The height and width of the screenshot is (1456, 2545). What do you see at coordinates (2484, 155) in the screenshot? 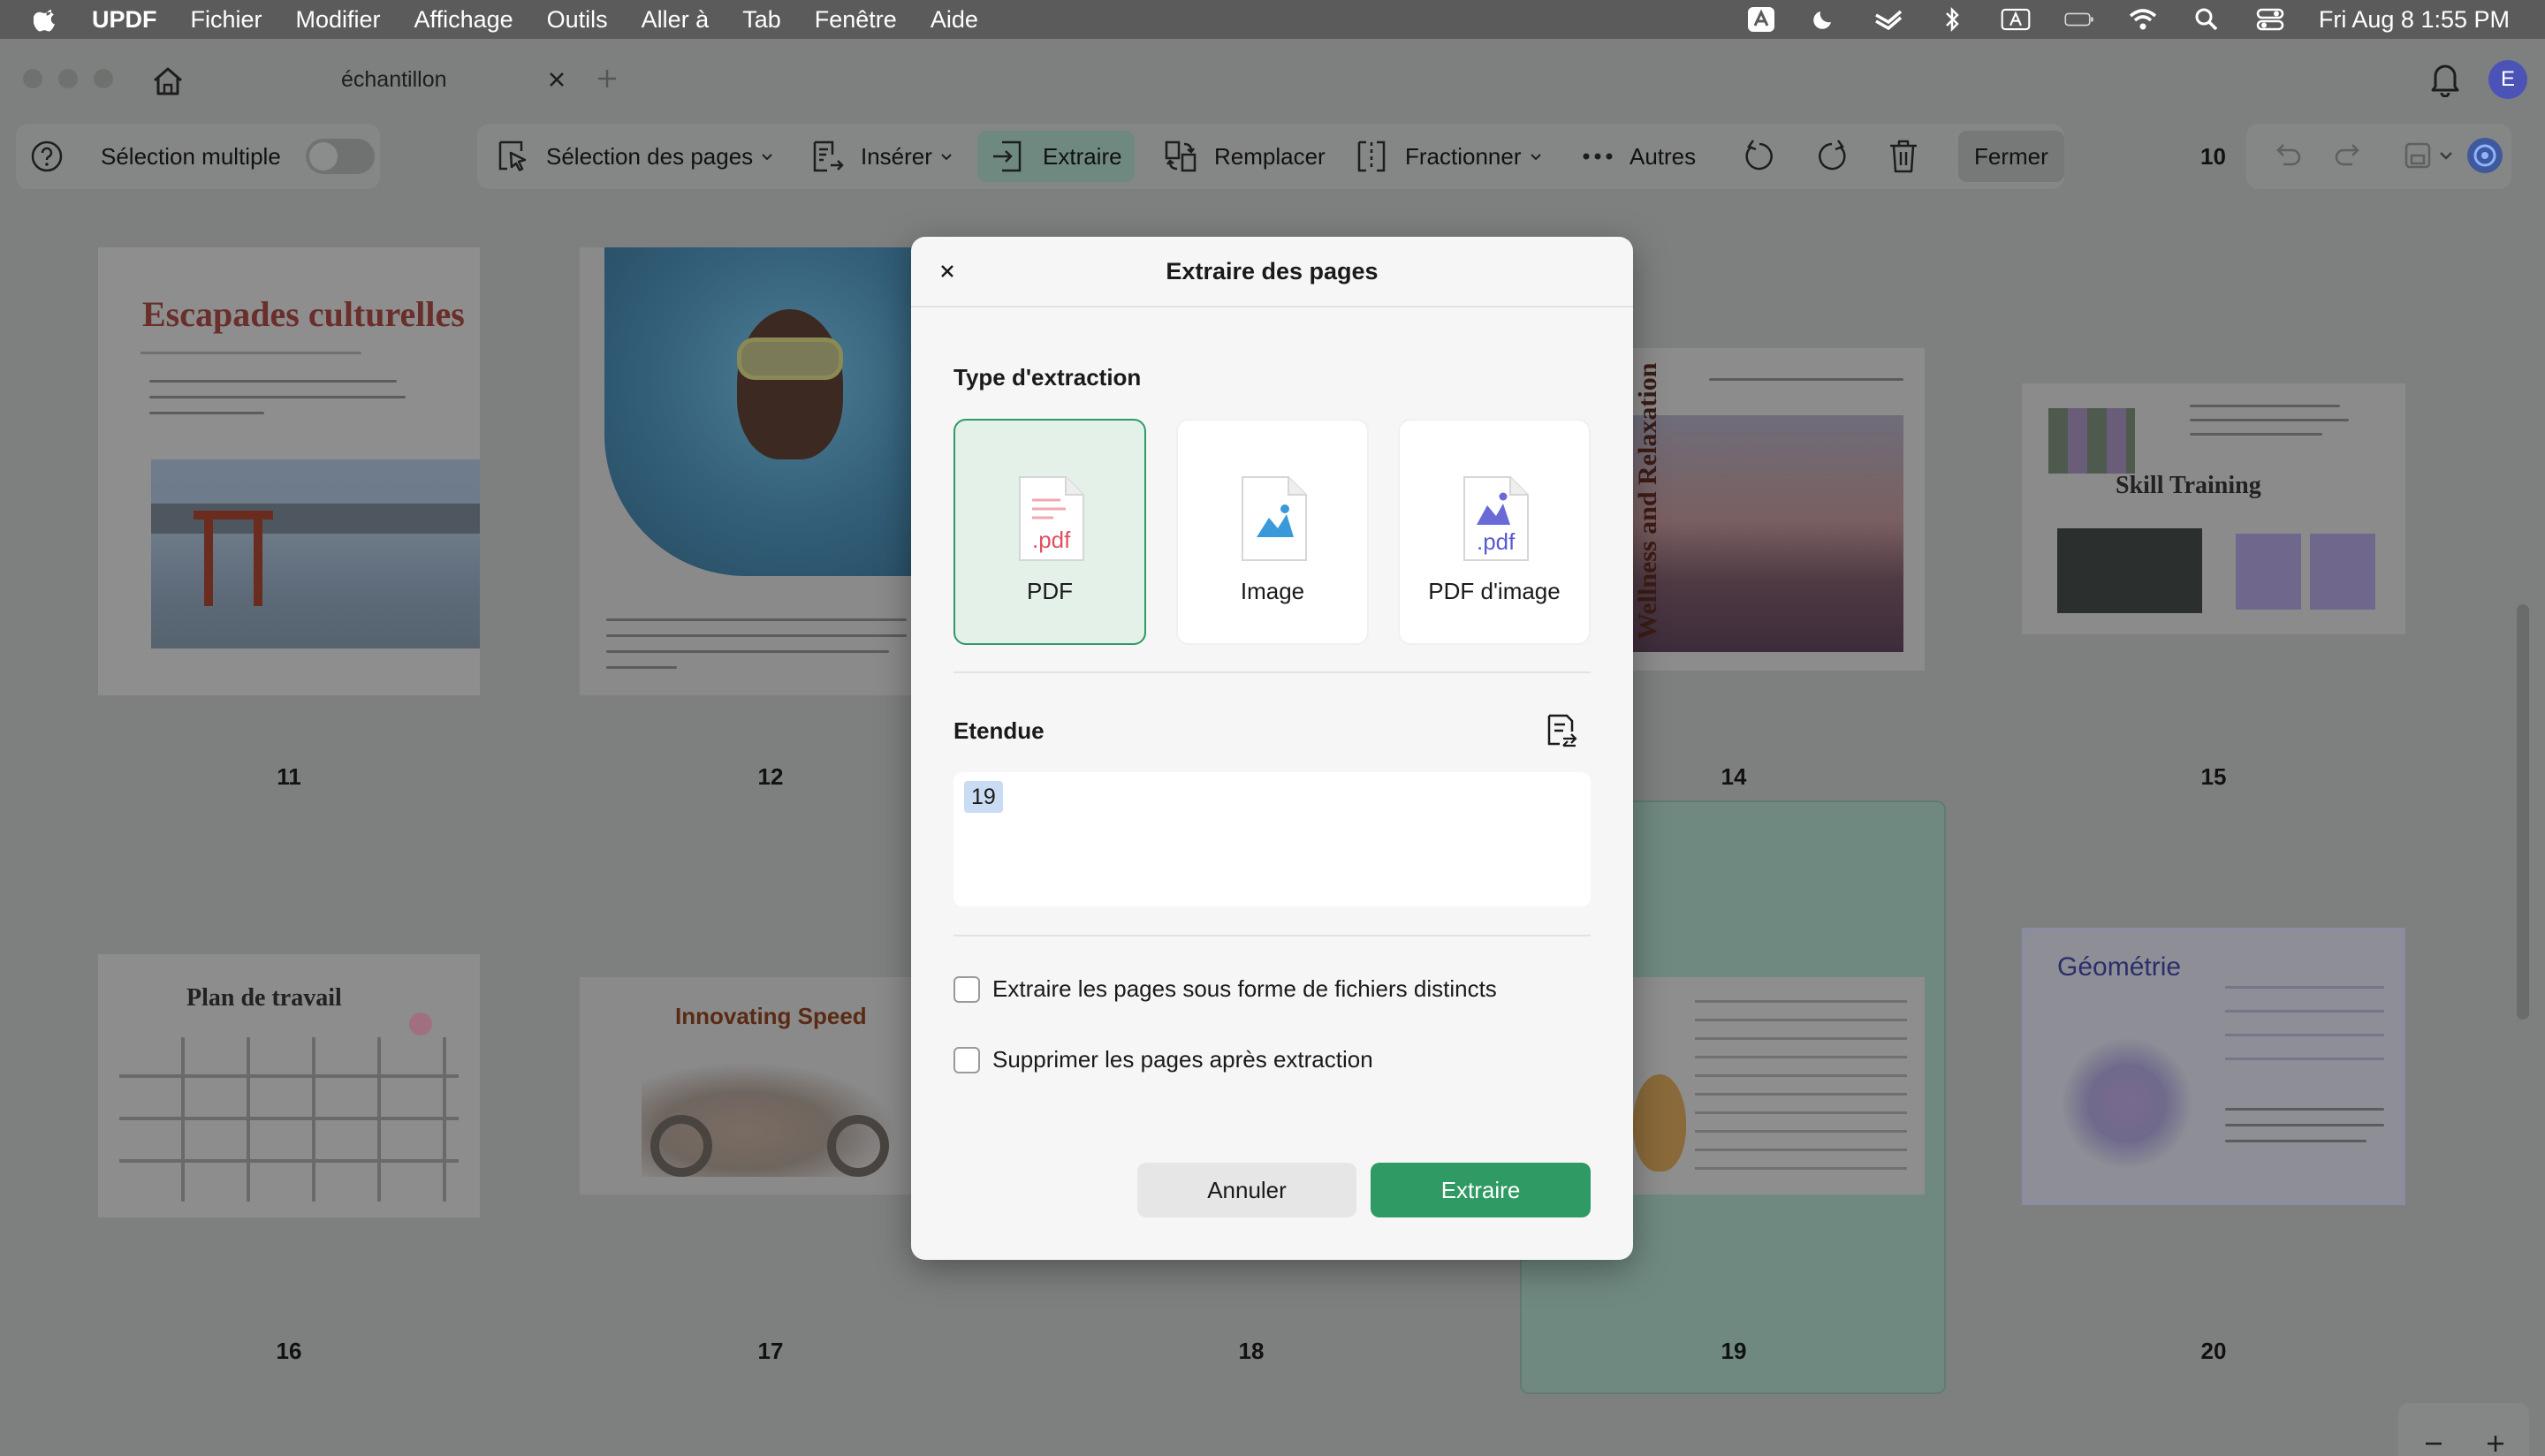
I see `ai-assistant-icon` at bounding box center [2484, 155].